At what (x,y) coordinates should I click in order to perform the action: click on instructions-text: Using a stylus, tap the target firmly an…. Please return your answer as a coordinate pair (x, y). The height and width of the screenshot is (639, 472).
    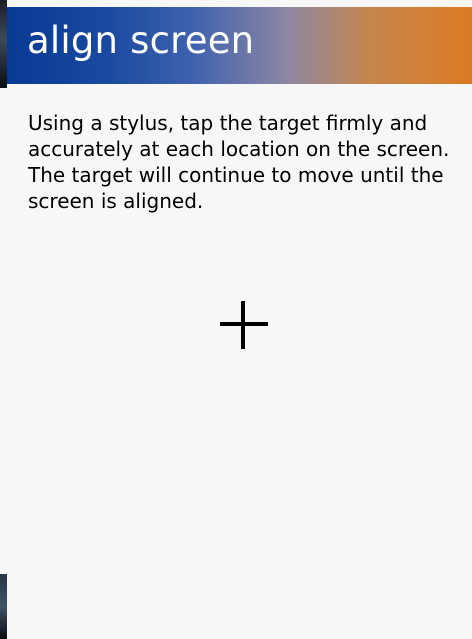
    Looking at the image, I should click on (239, 162).